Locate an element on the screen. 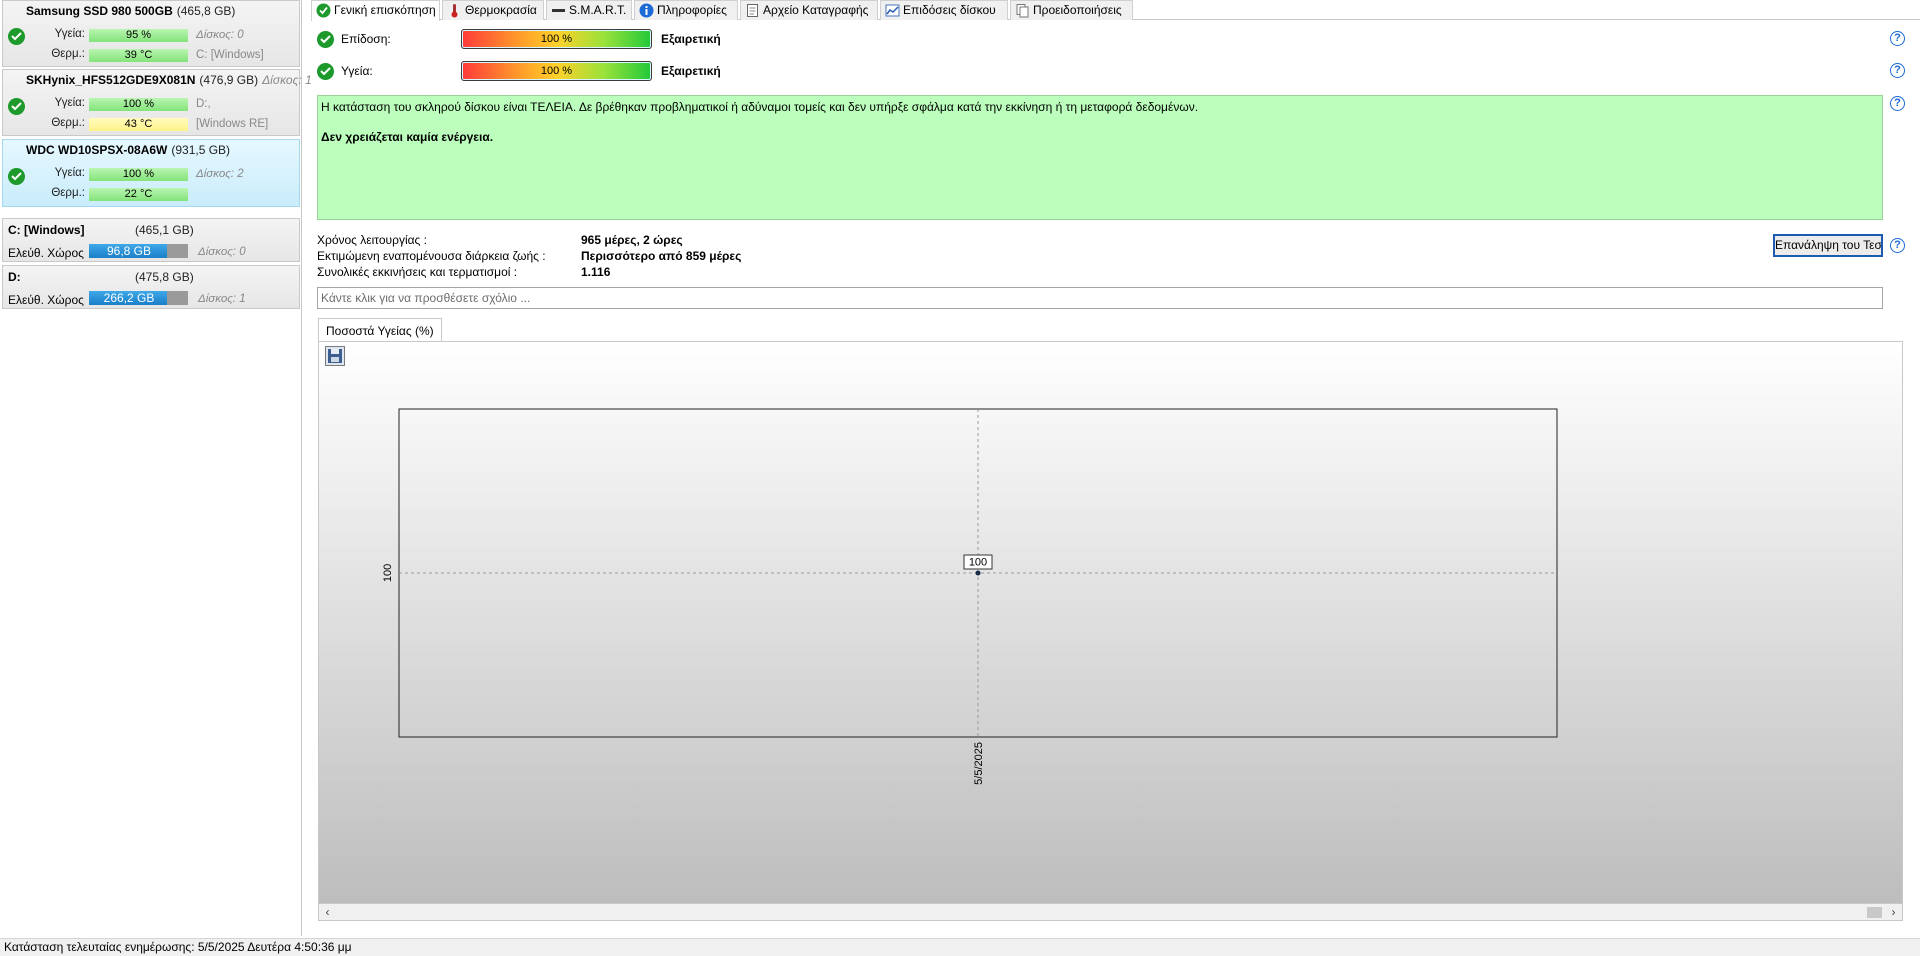 The width and height of the screenshot is (1920, 956). tab-info: Πληροφορίες is located at coordinates (686, 10).